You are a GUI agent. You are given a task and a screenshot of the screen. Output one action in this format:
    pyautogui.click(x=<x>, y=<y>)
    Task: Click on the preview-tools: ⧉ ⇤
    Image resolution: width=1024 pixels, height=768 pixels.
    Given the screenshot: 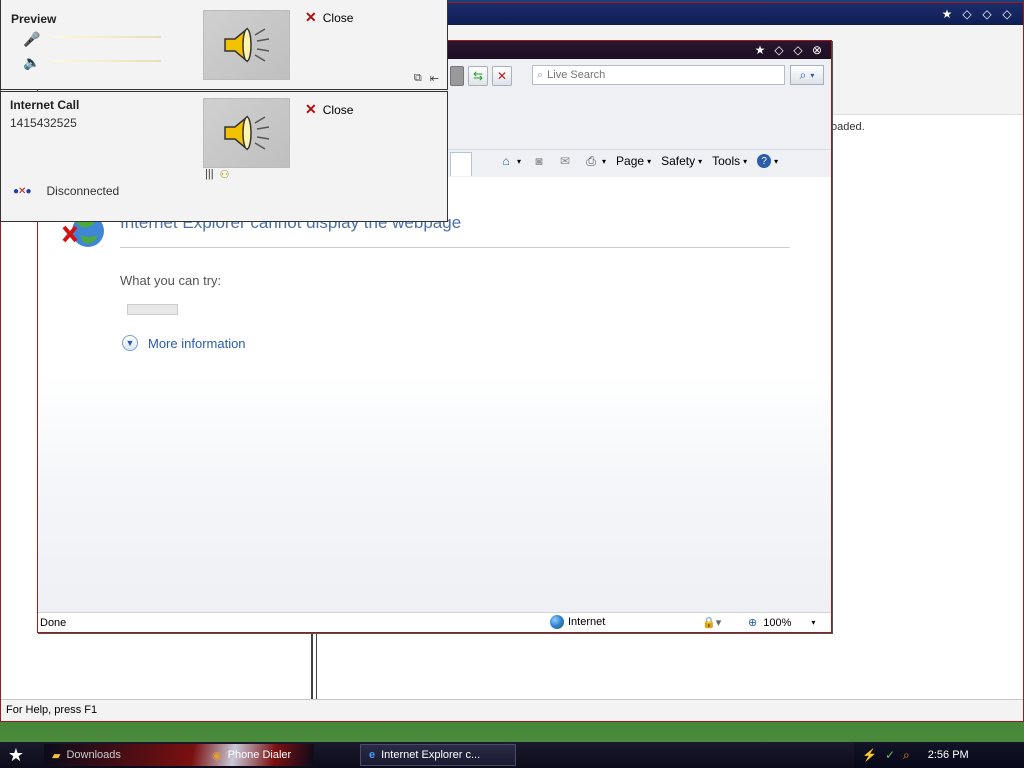 What is the action you would take?
    pyautogui.click(x=426, y=78)
    